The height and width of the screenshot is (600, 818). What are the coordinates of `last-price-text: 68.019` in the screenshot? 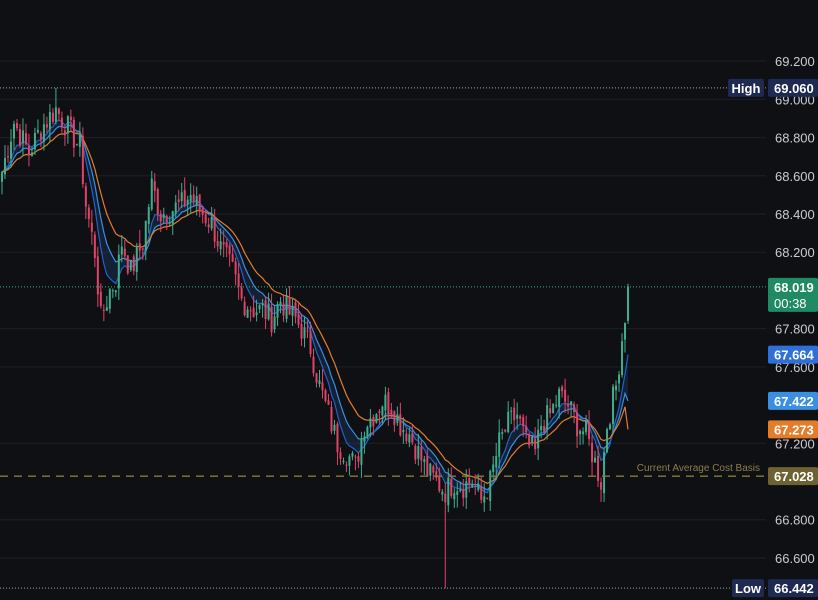 It's located at (794, 287).